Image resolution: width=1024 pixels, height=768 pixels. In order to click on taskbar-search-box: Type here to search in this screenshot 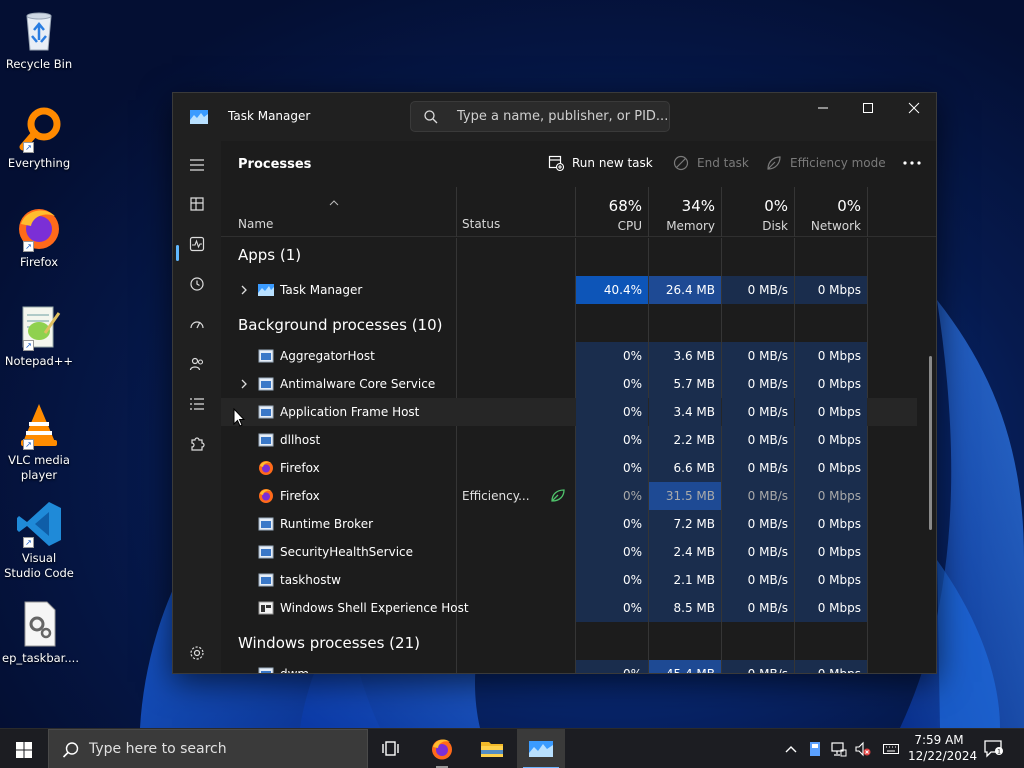, I will do `click(208, 748)`.